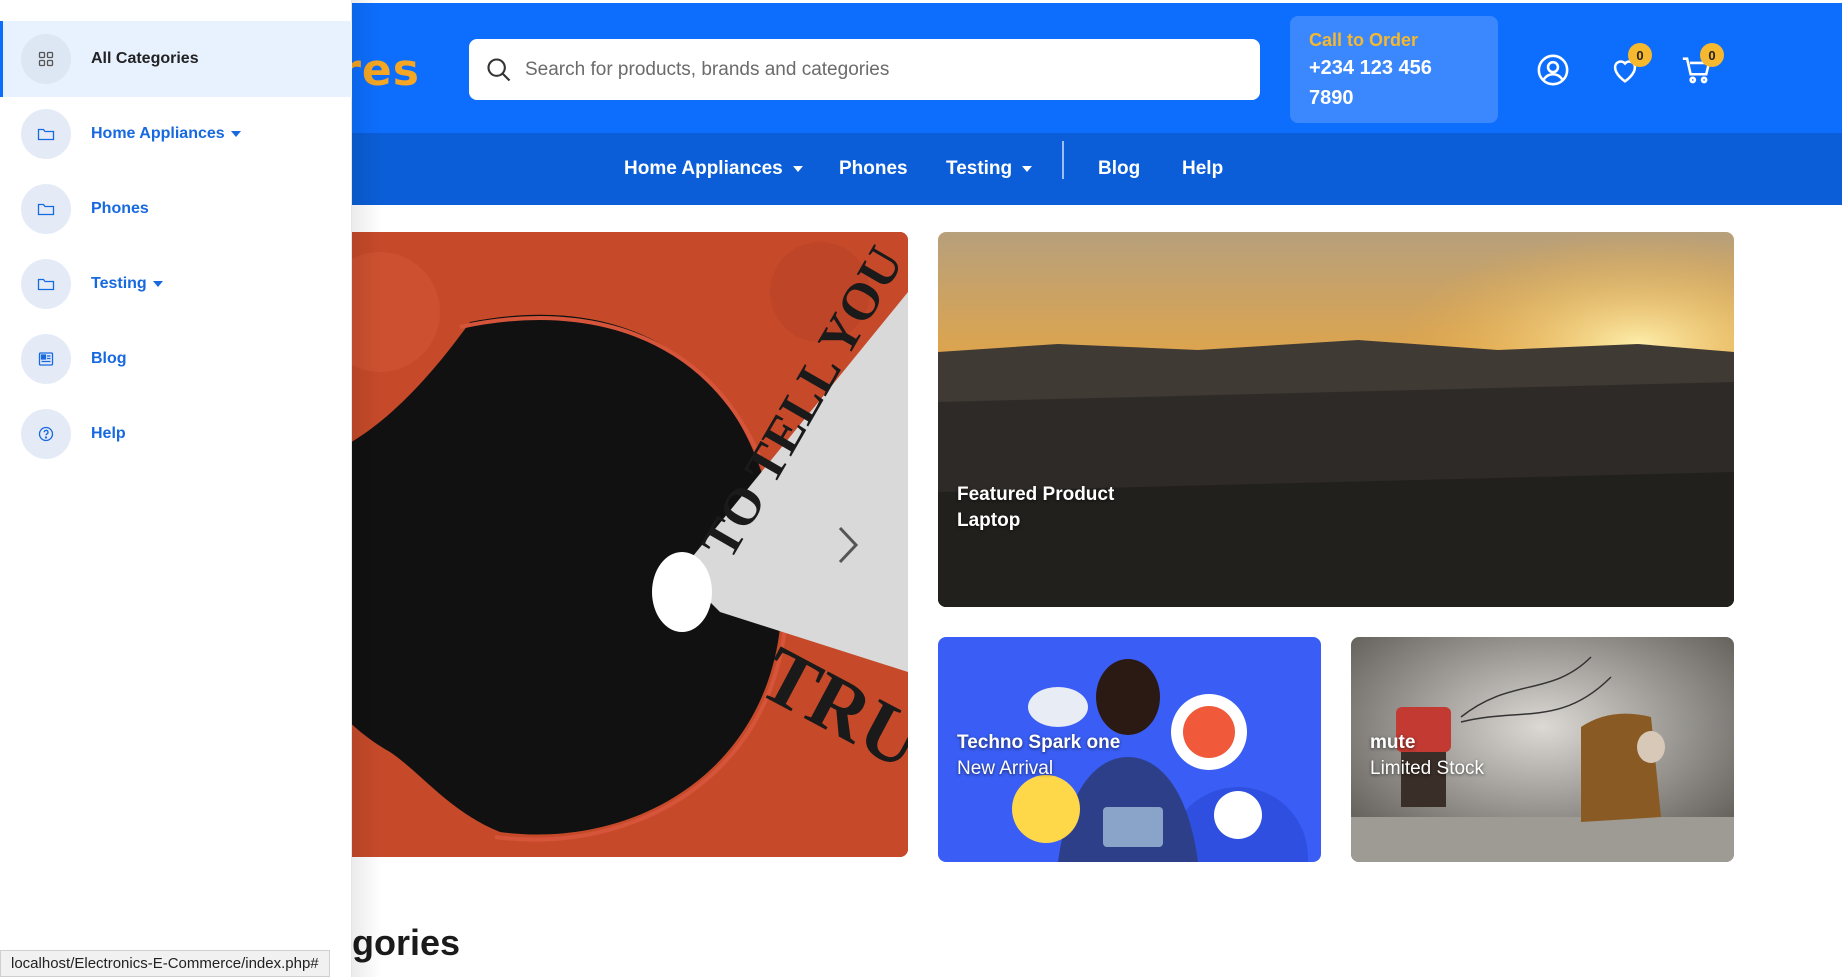 Image resolution: width=1842 pixels, height=977 pixels. Describe the element at coordinates (158, 133) in the screenshot. I see `sidebar-label-text: Home Appliances` at that location.